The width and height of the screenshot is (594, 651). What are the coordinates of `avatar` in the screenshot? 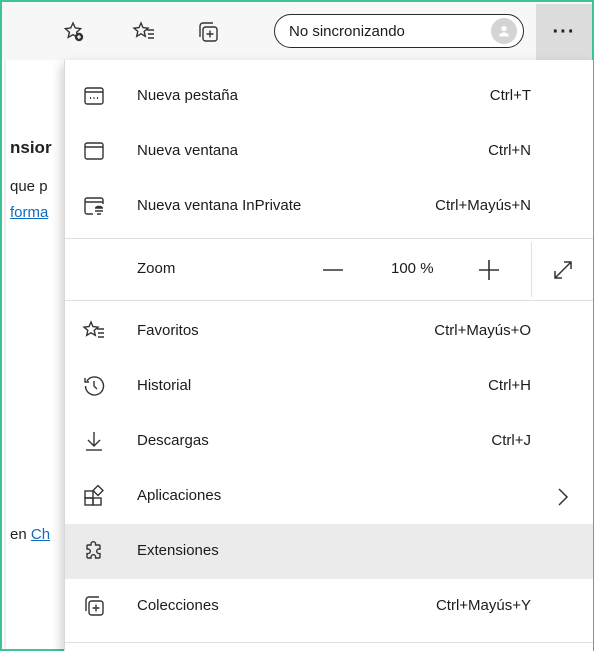 It's located at (504, 31).